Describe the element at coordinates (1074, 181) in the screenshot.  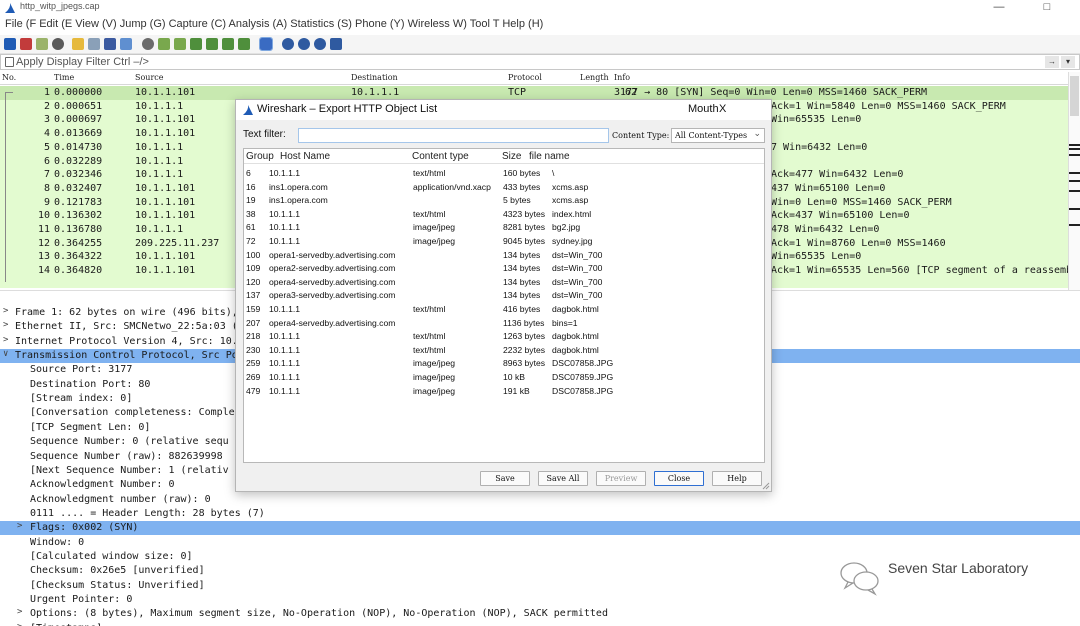
I see `packet-list-scrollbar` at that location.